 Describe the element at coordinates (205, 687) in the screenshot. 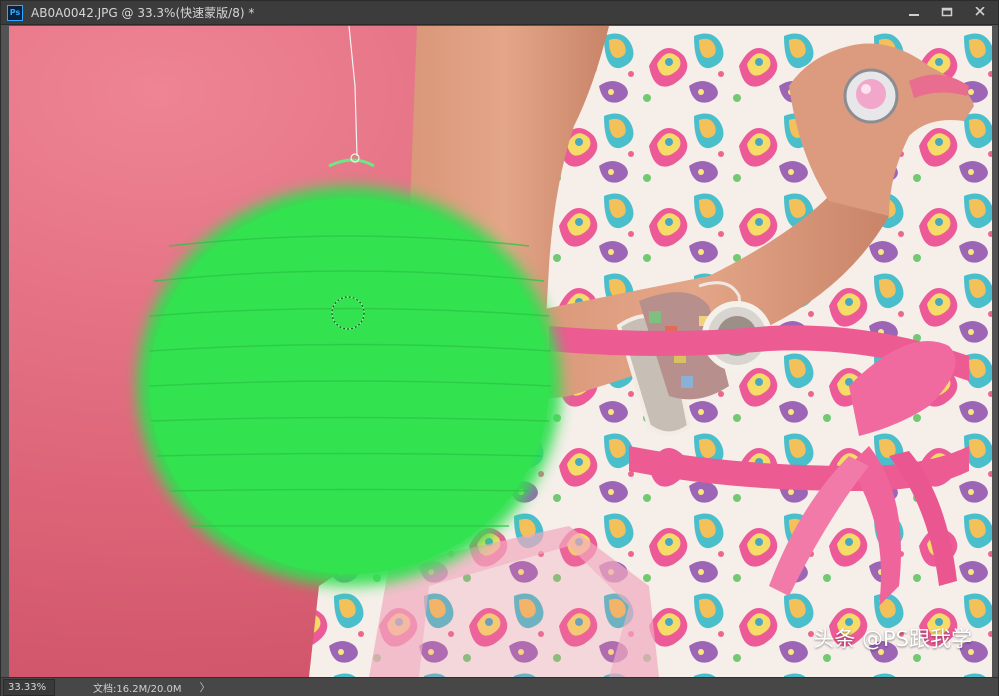

I see `status-menu-arrow-icon: 〉` at that location.